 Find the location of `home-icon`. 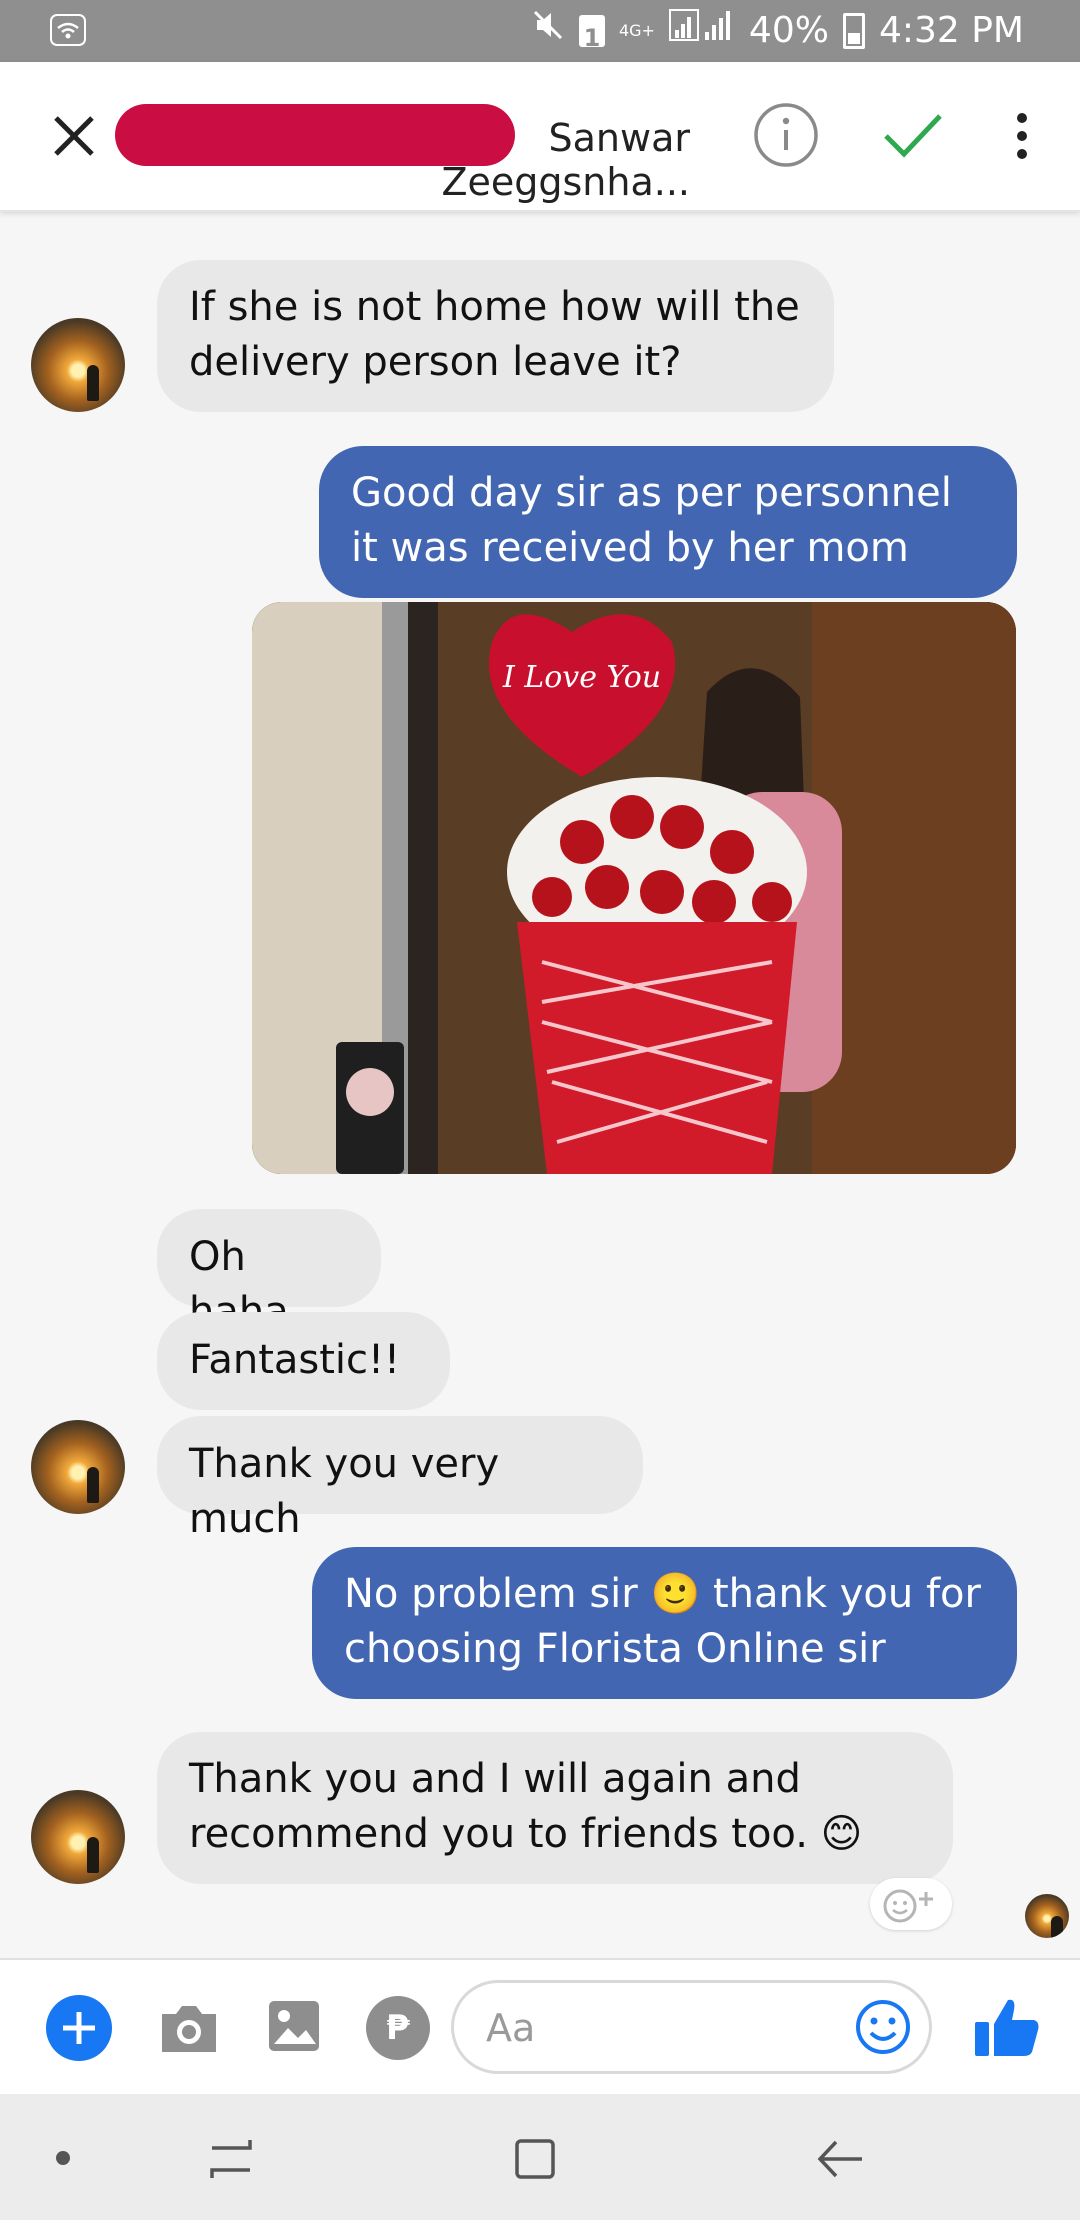

home-icon is located at coordinates (535, 2159).